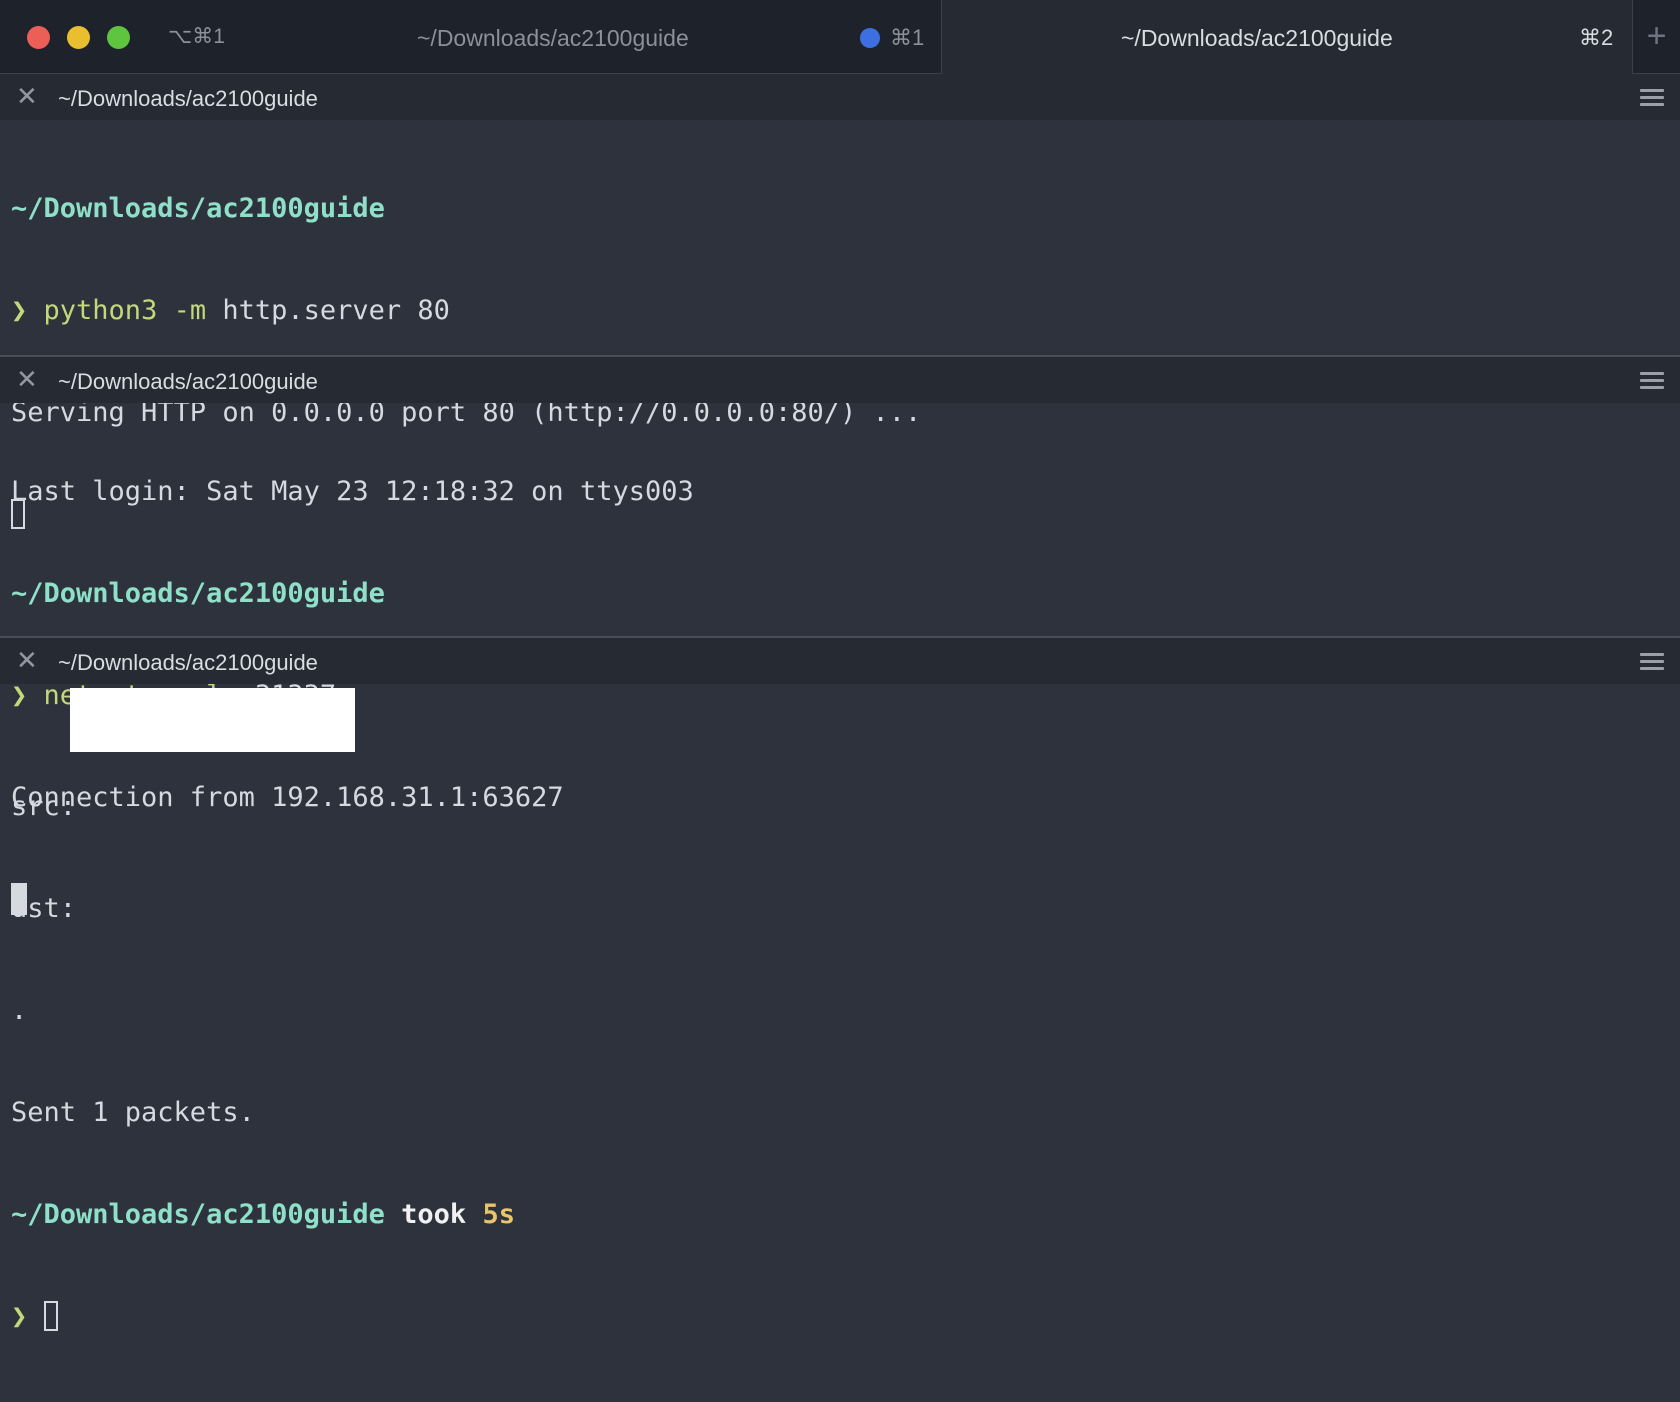  I want to click on took-label: took, so click(434, 1214).